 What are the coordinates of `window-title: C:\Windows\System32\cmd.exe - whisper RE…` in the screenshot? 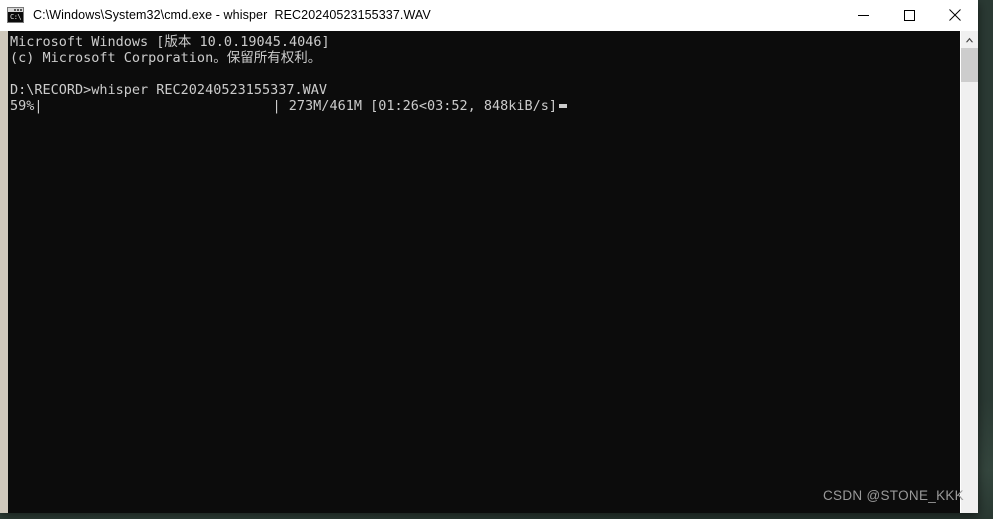 It's located at (232, 15).